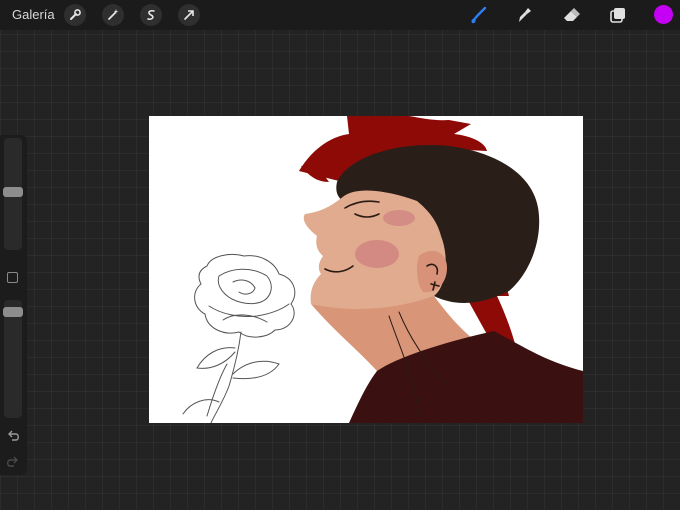 This screenshot has width=680, height=510. I want to click on selection-icon, so click(151, 15).